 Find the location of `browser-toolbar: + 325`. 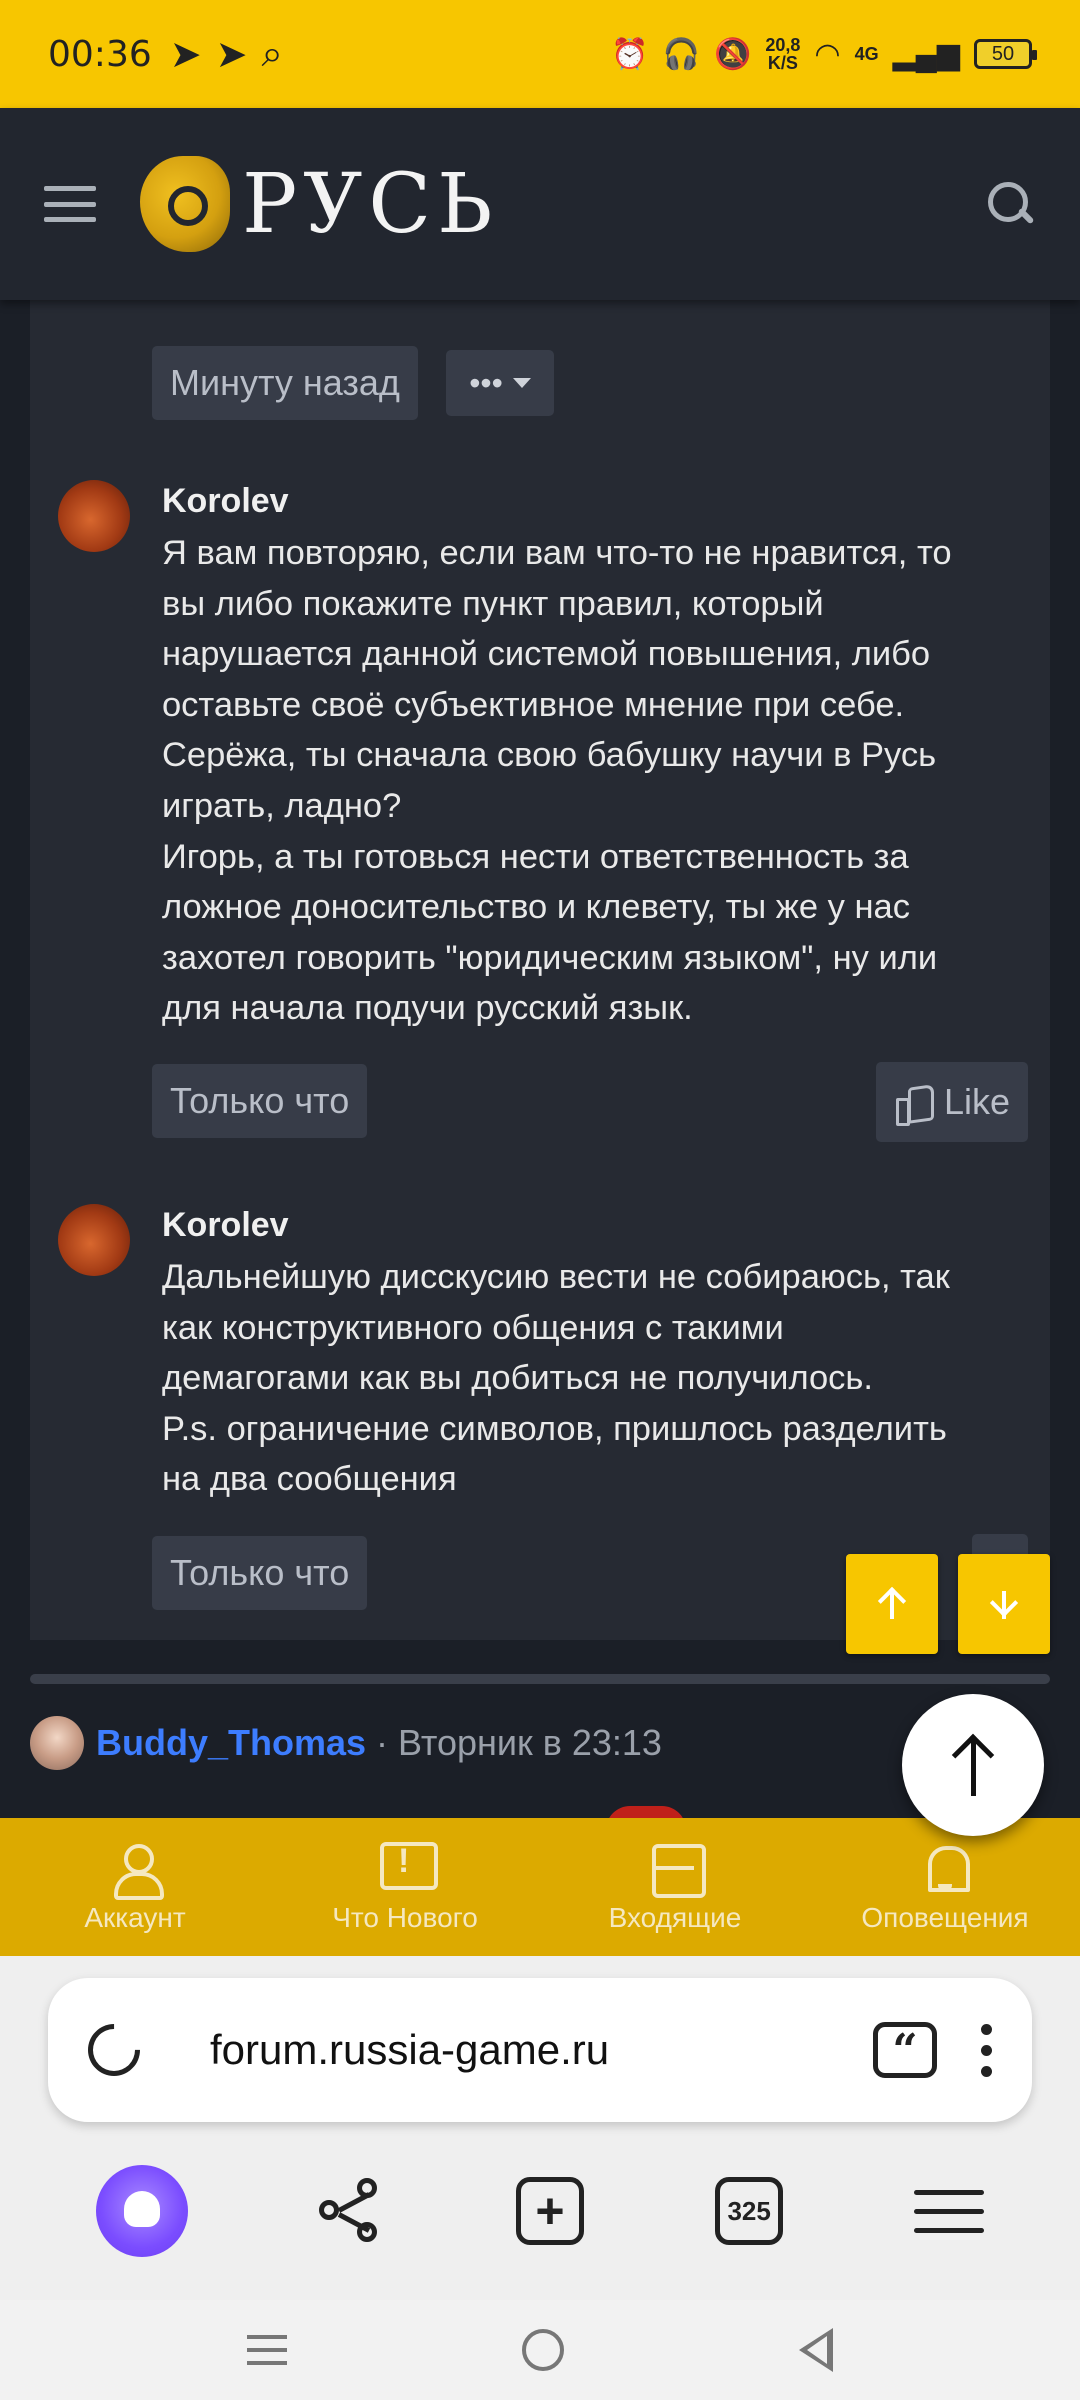

browser-toolbar: + 325 is located at coordinates (540, 2211).